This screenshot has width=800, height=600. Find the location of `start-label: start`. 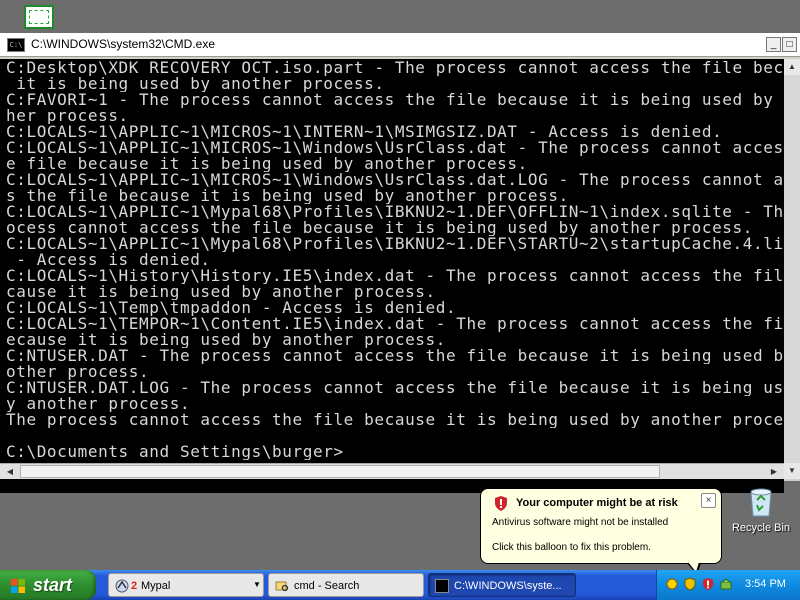

start-label: start is located at coordinates (53, 585).